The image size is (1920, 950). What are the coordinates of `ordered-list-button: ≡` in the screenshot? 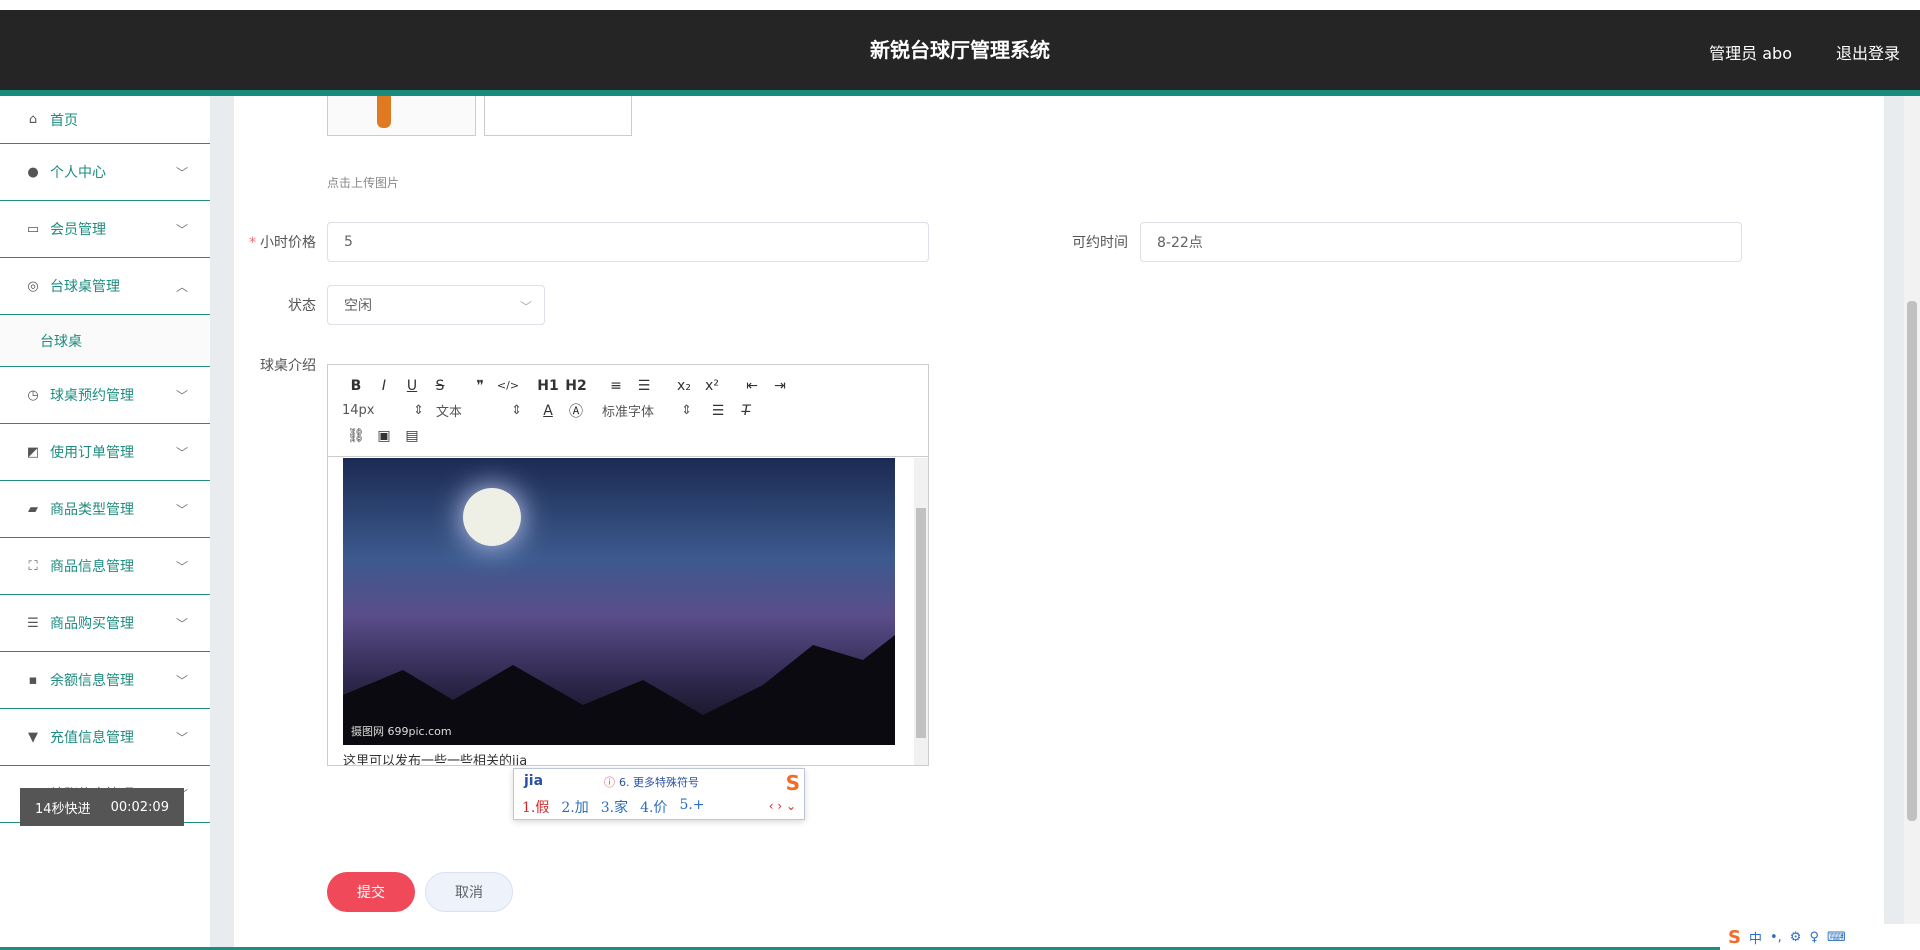 It's located at (616, 386).